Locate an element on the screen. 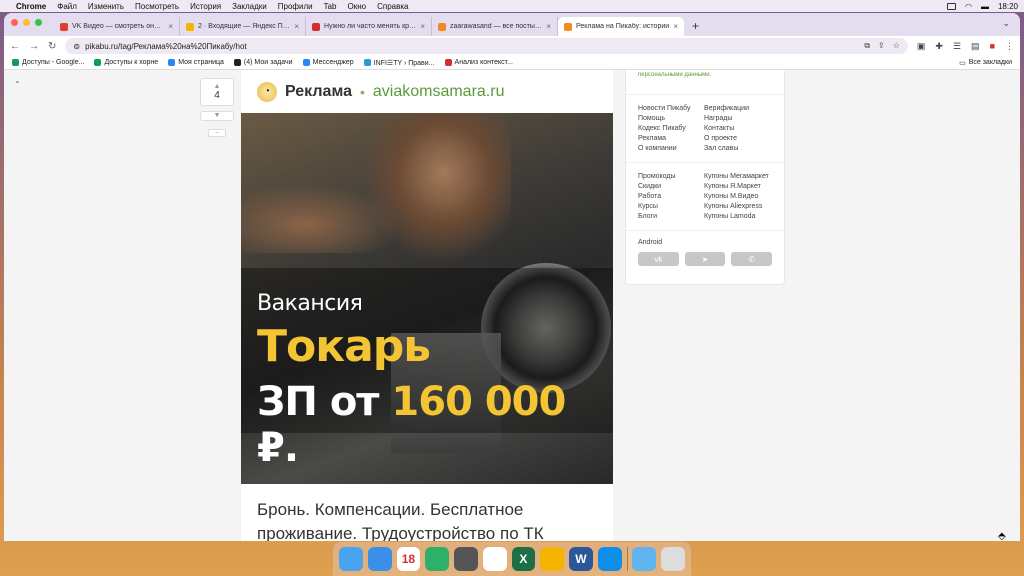 This screenshot has height=576, width=1024. downvote-icon: ▼ is located at coordinates (217, 116).